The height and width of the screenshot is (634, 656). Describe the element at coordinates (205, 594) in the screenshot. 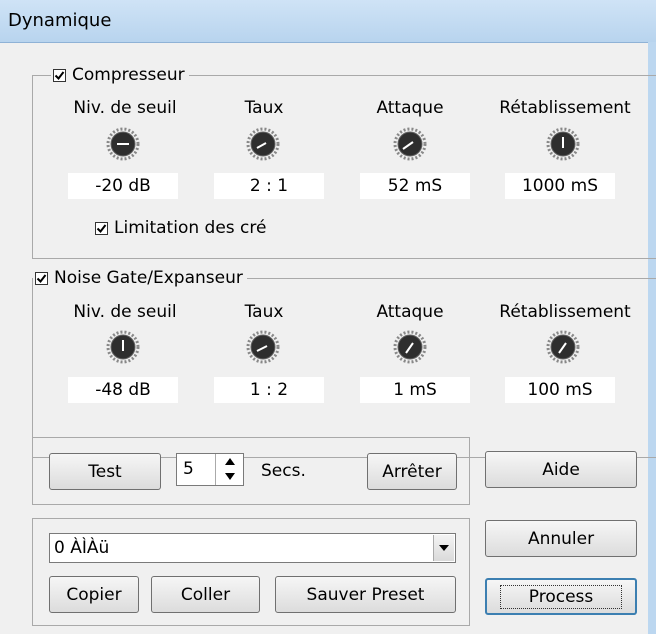

I see `paste-button: Coller` at that location.